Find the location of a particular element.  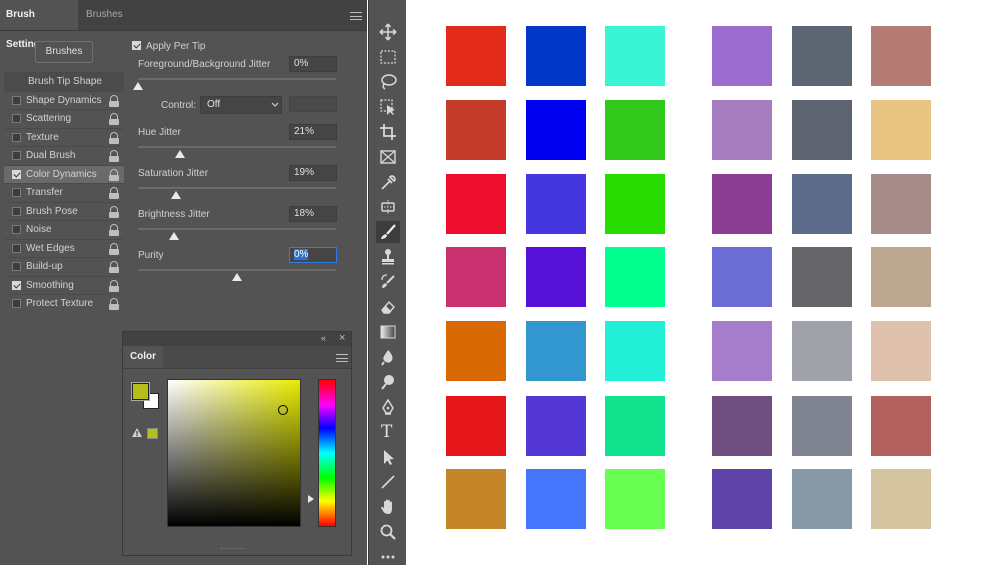

purity-slider-track is located at coordinates (237, 270).